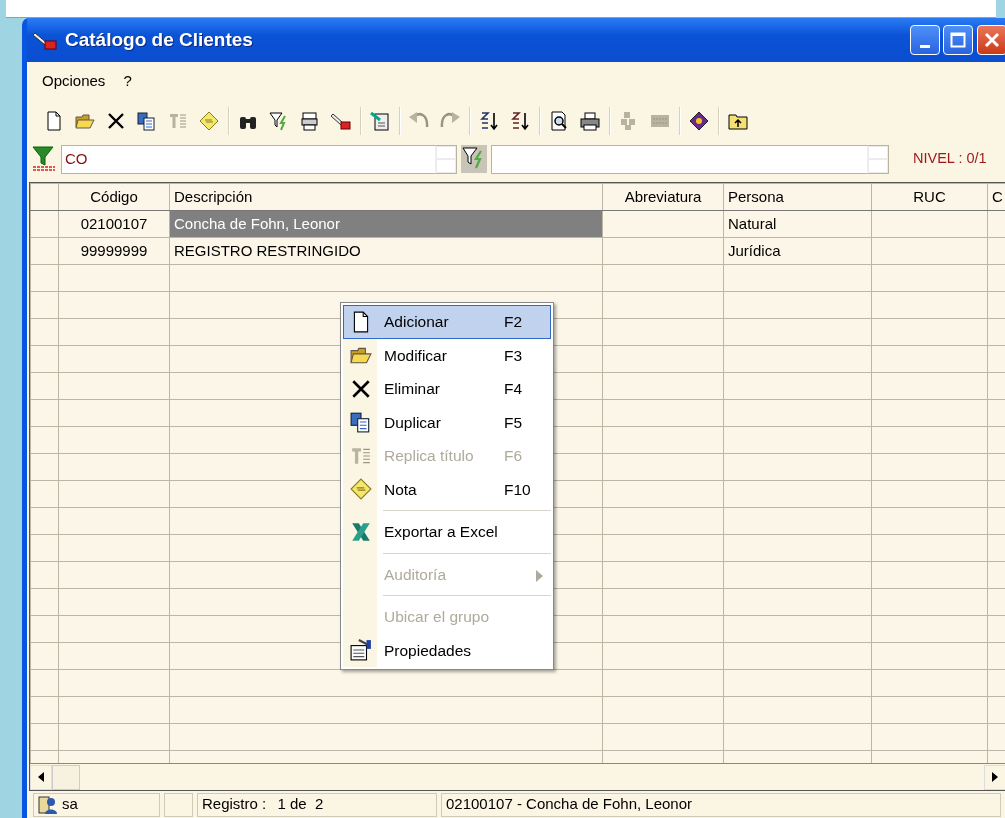 Image resolution: width=1005 pixels, height=818 pixels. What do you see at coordinates (361, 531) in the screenshot?
I see `spreadsheet-x-icon` at bounding box center [361, 531].